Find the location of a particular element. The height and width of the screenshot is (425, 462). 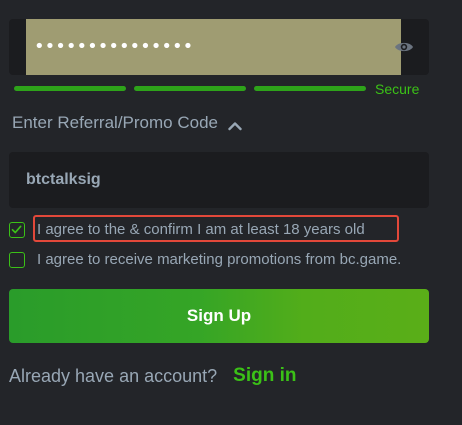

eye-icon is located at coordinates (404, 47).